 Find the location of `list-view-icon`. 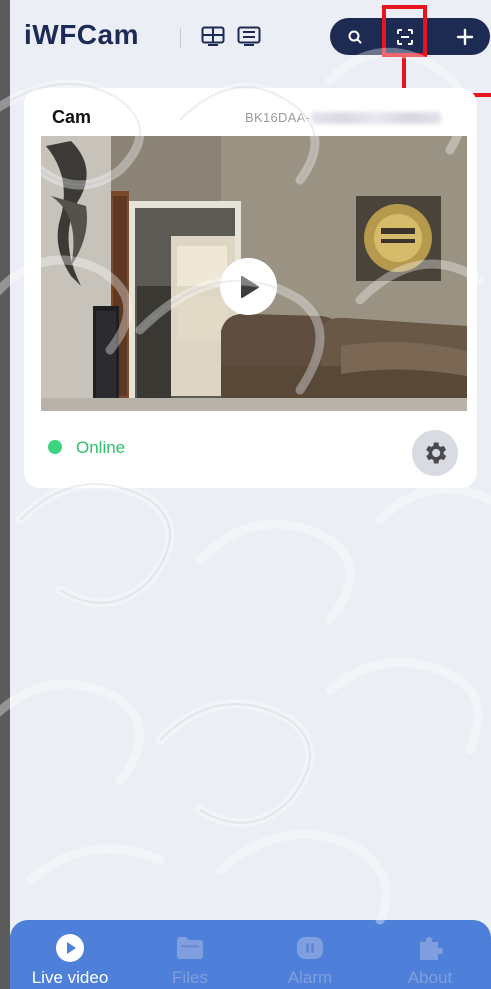

list-view-icon is located at coordinates (249, 36).